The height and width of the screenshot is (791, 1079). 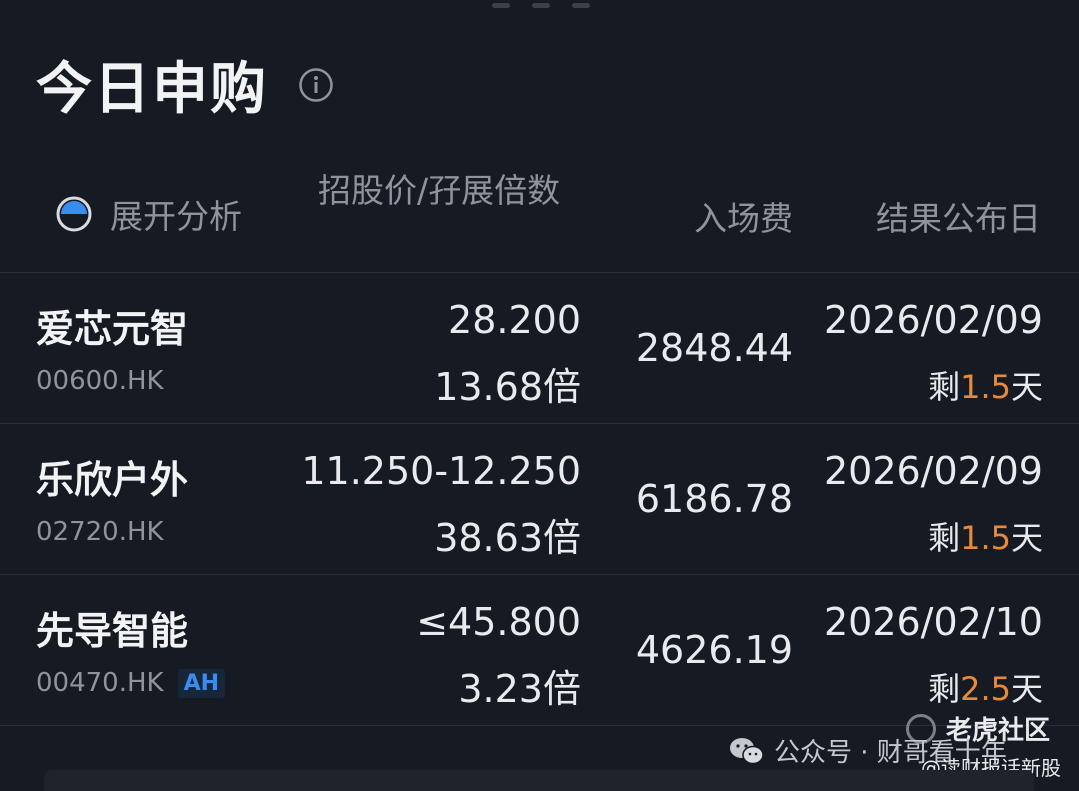 I want to click on stock-code: 00600.HK, so click(x=100, y=381).